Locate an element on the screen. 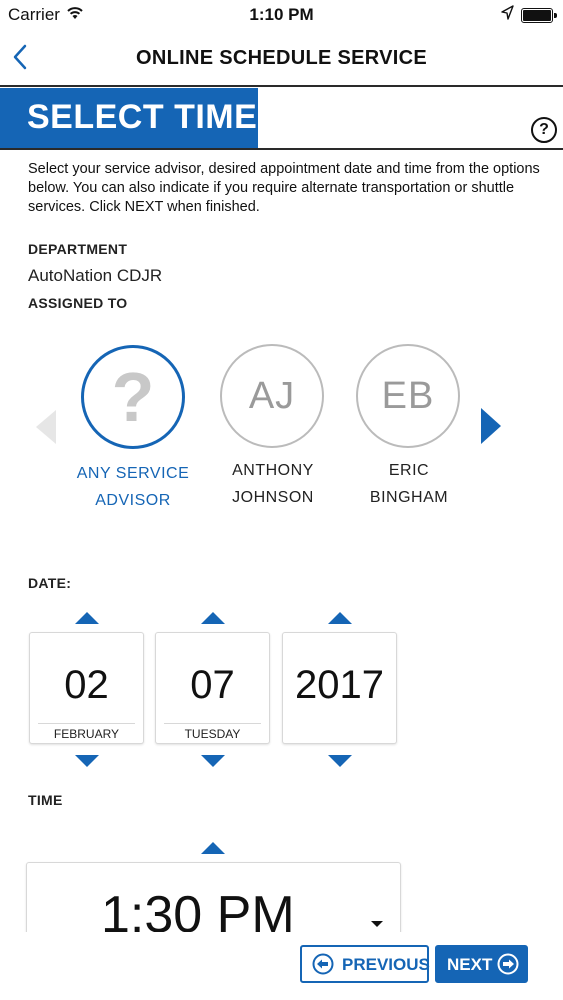 The image size is (563, 1000). advisor-name-any: ANY SERVICE ADVISOR is located at coordinates (133, 487).